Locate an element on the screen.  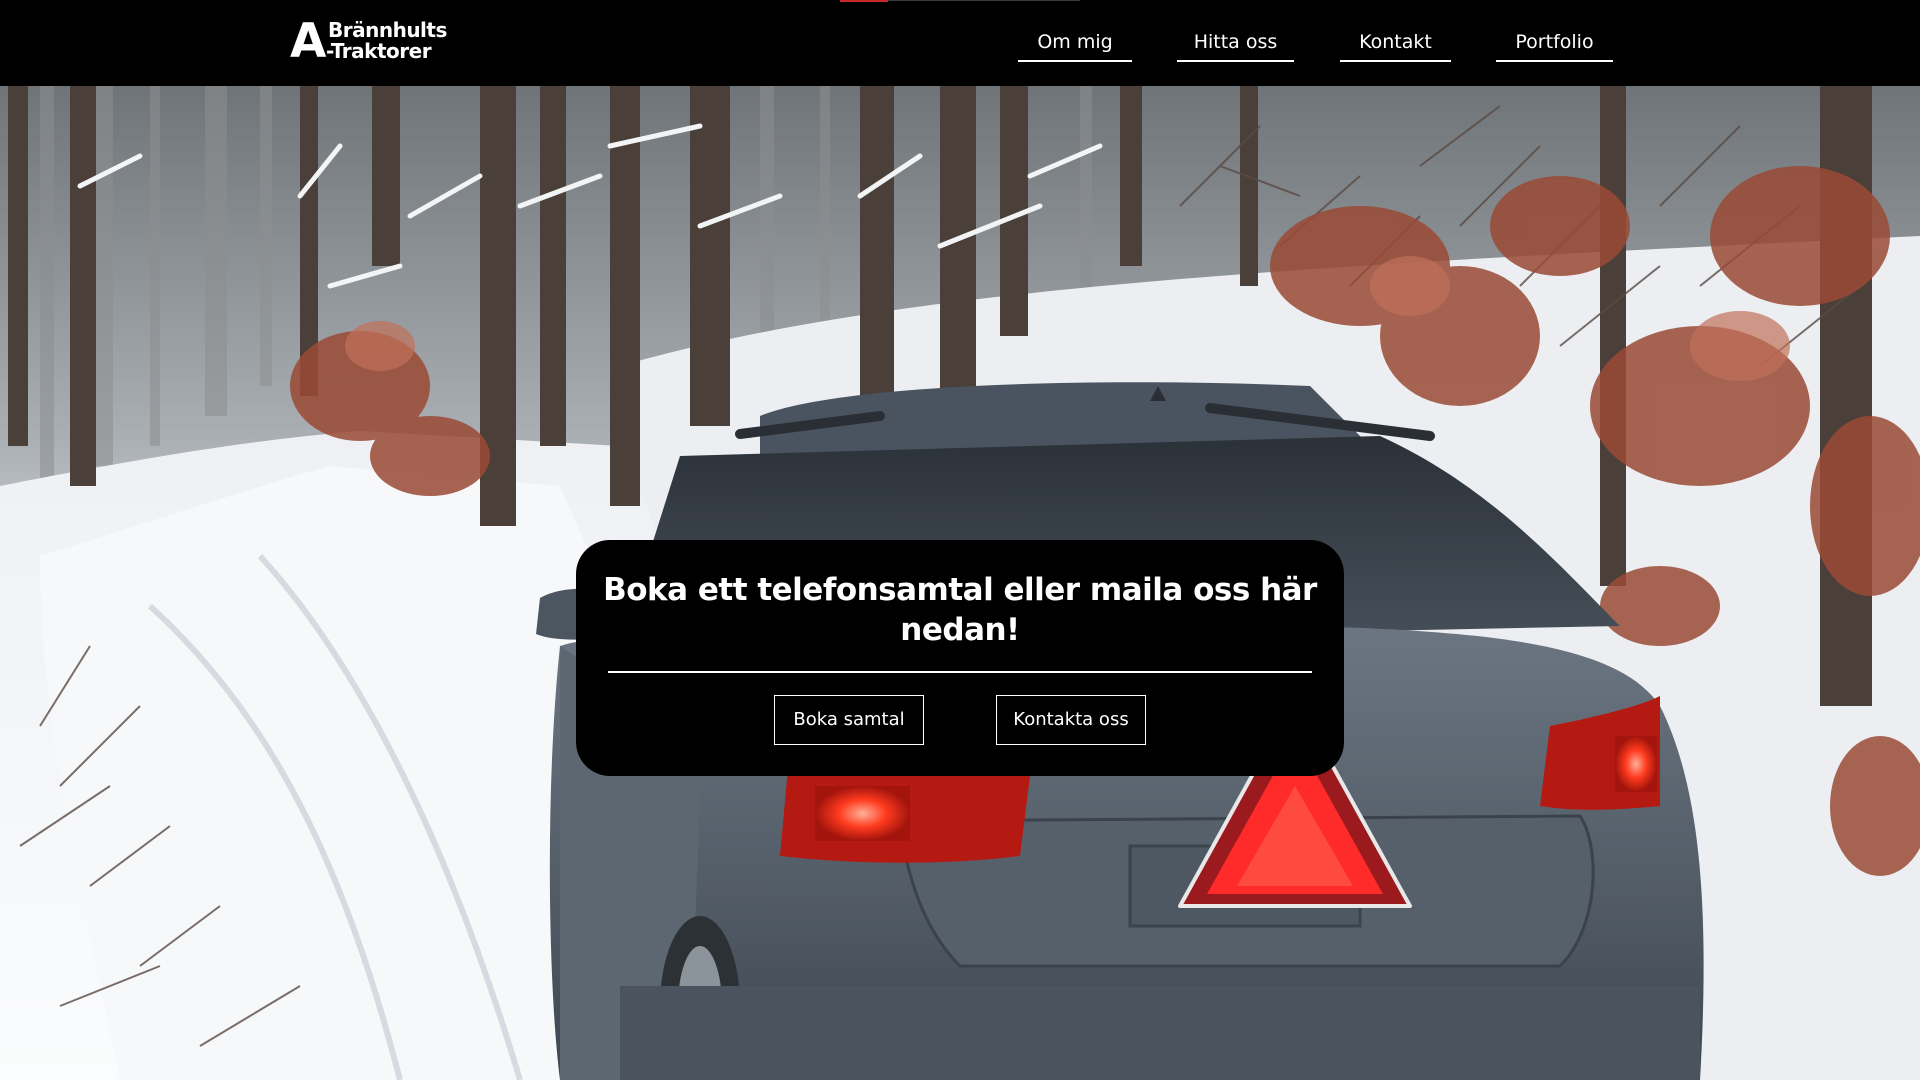
logo-line-1: Brännhults is located at coordinates (387, 30).